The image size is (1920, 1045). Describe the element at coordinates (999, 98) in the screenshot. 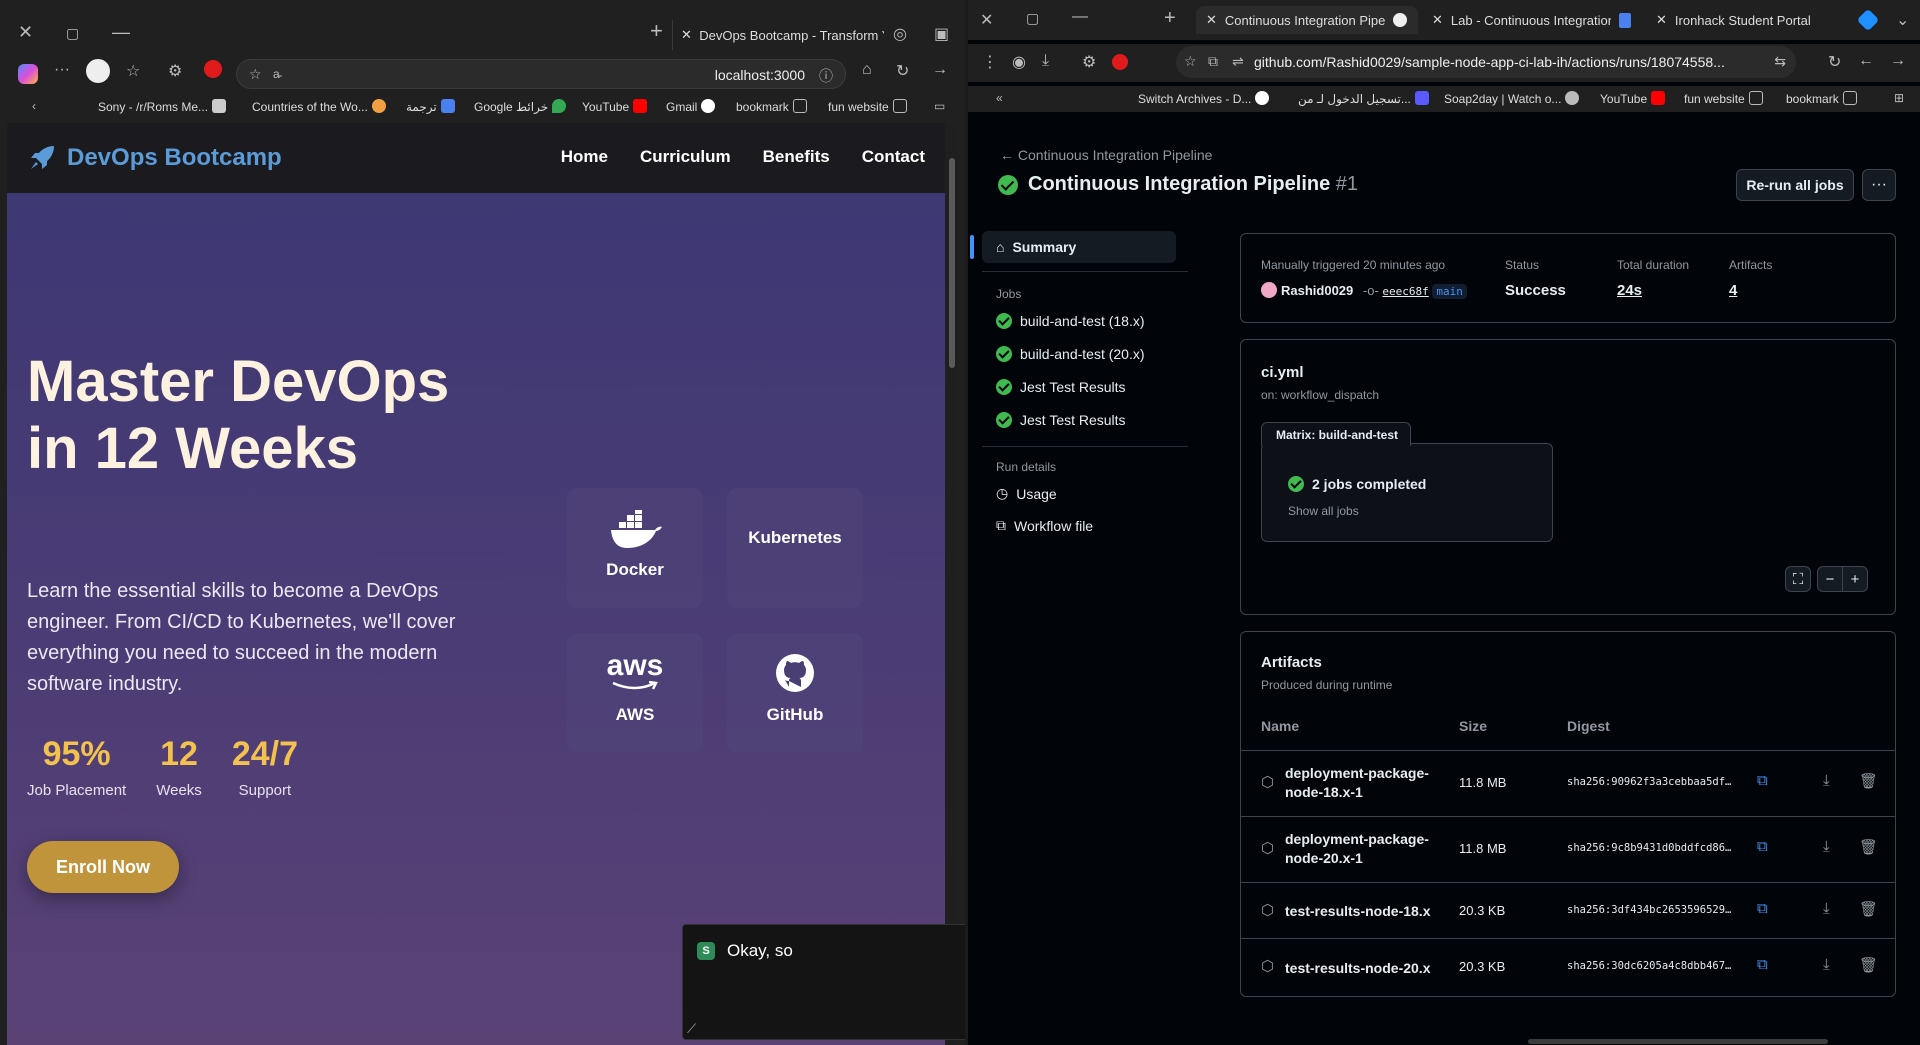

I see `collapse-sidebar-icon: «` at that location.